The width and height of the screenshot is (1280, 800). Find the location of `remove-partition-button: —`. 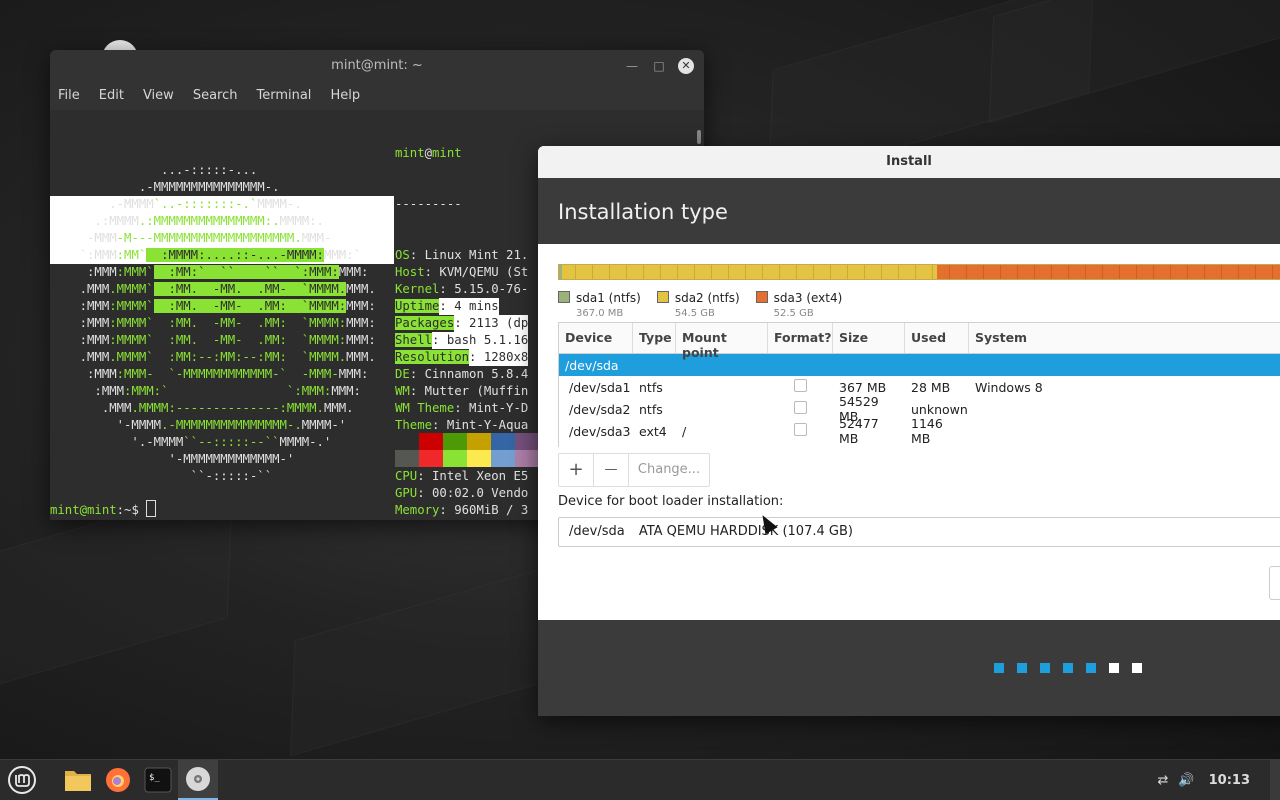

remove-partition-button: — is located at coordinates (611, 470).